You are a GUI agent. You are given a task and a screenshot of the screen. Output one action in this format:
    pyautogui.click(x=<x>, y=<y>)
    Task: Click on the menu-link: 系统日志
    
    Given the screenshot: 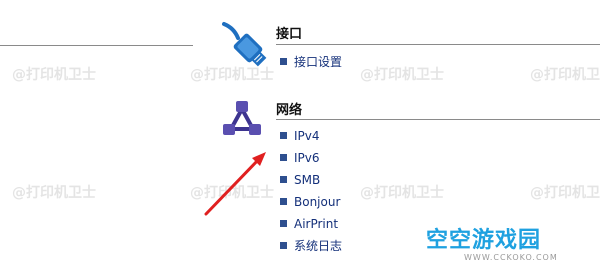 What is the action you would take?
    pyautogui.click(x=318, y=246)
    